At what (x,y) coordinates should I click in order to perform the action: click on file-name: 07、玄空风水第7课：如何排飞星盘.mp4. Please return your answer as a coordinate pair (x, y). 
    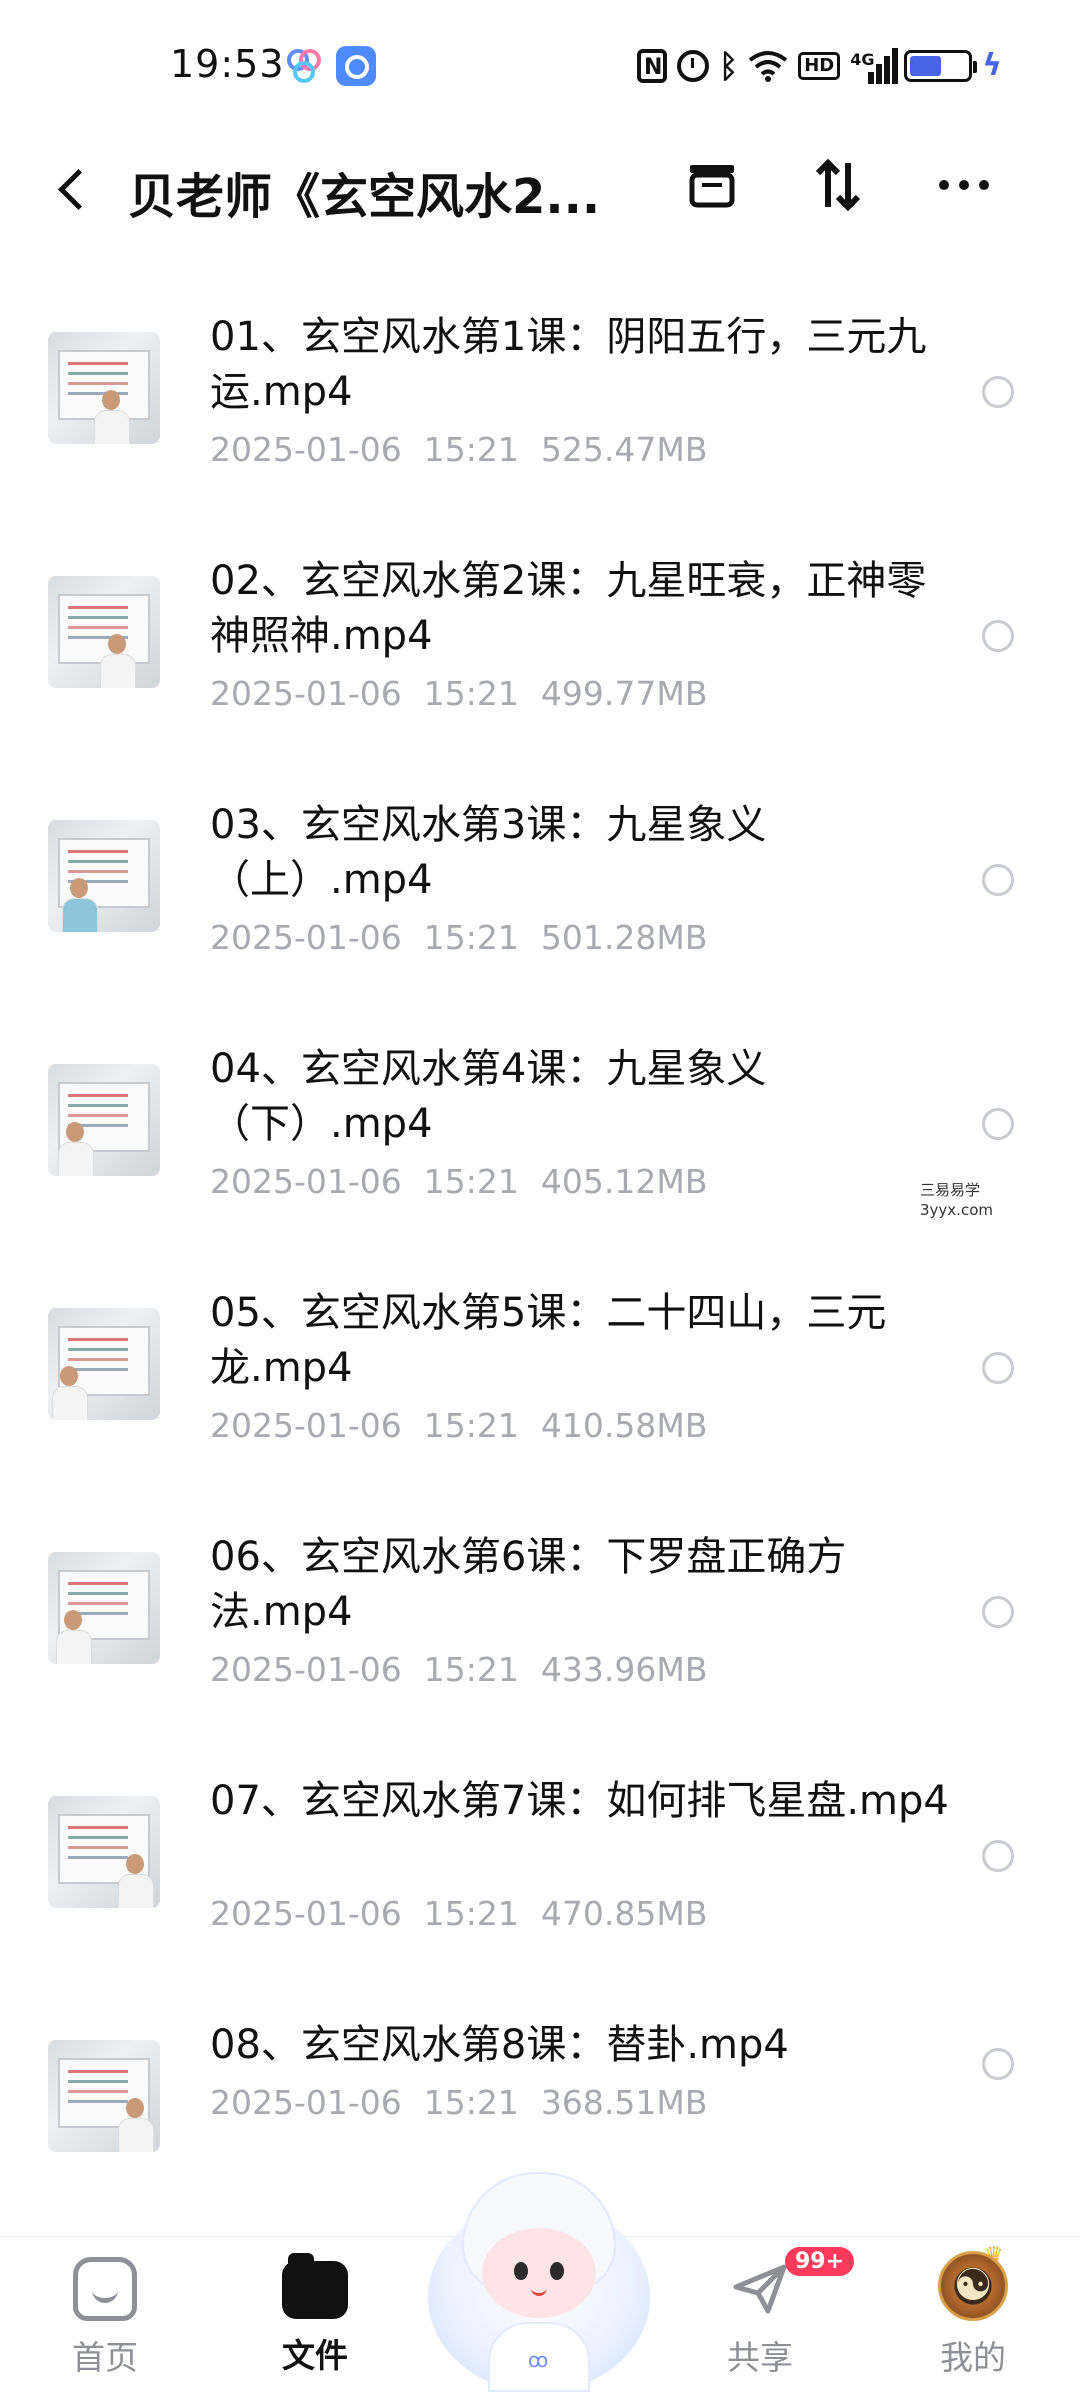
    Looking at the image, I should click on (579, 1801).